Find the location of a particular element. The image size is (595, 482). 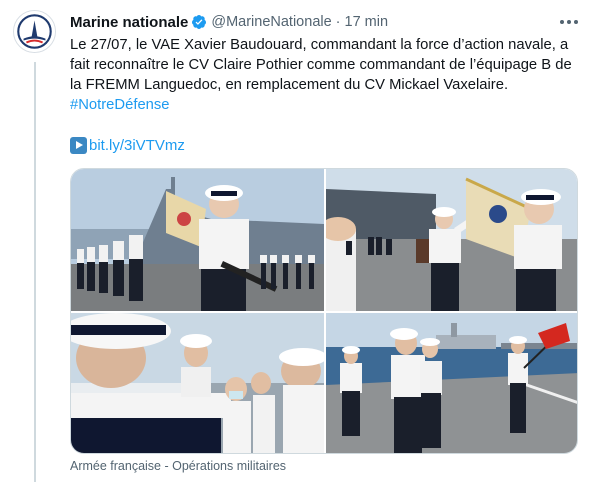

photo-salute-flag is located at coordinates (451, 240).